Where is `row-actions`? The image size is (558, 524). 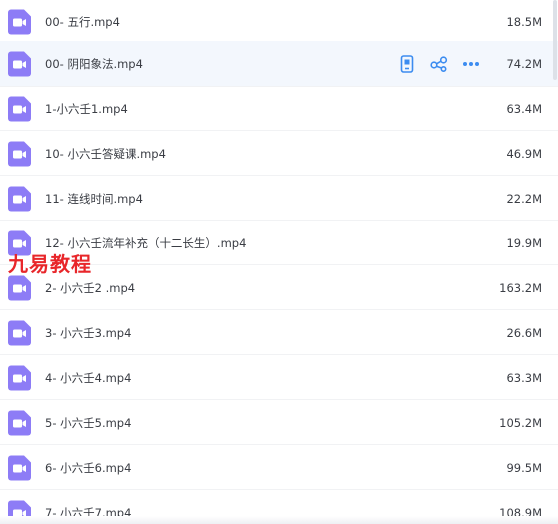
row-actions is located at coordinates (439, 63).